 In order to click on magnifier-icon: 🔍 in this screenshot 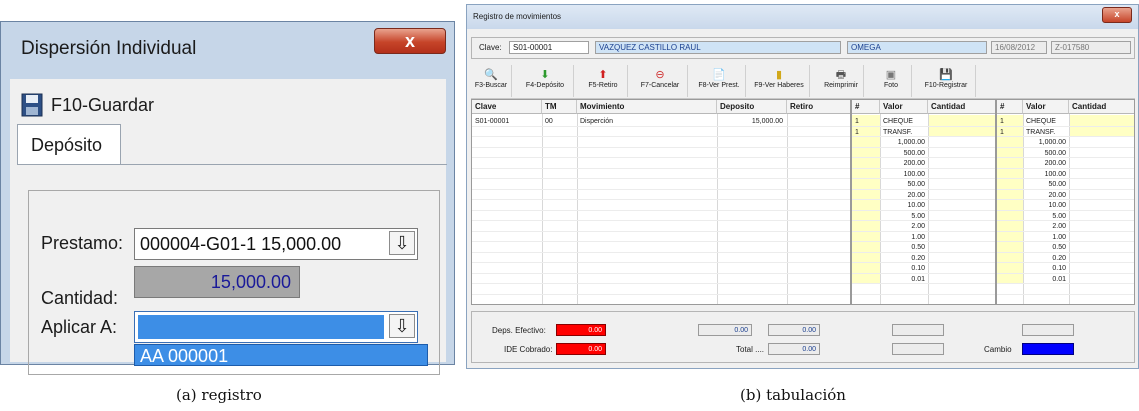, I will do `click(491, 75)`.